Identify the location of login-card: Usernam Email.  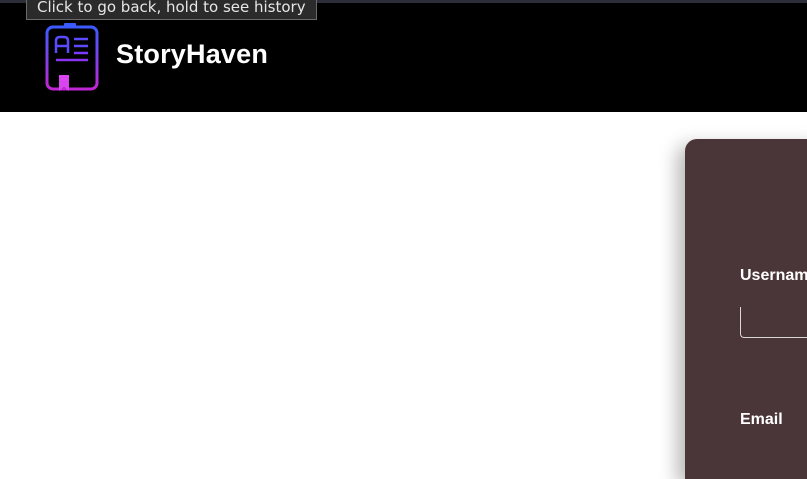
(746, 309).